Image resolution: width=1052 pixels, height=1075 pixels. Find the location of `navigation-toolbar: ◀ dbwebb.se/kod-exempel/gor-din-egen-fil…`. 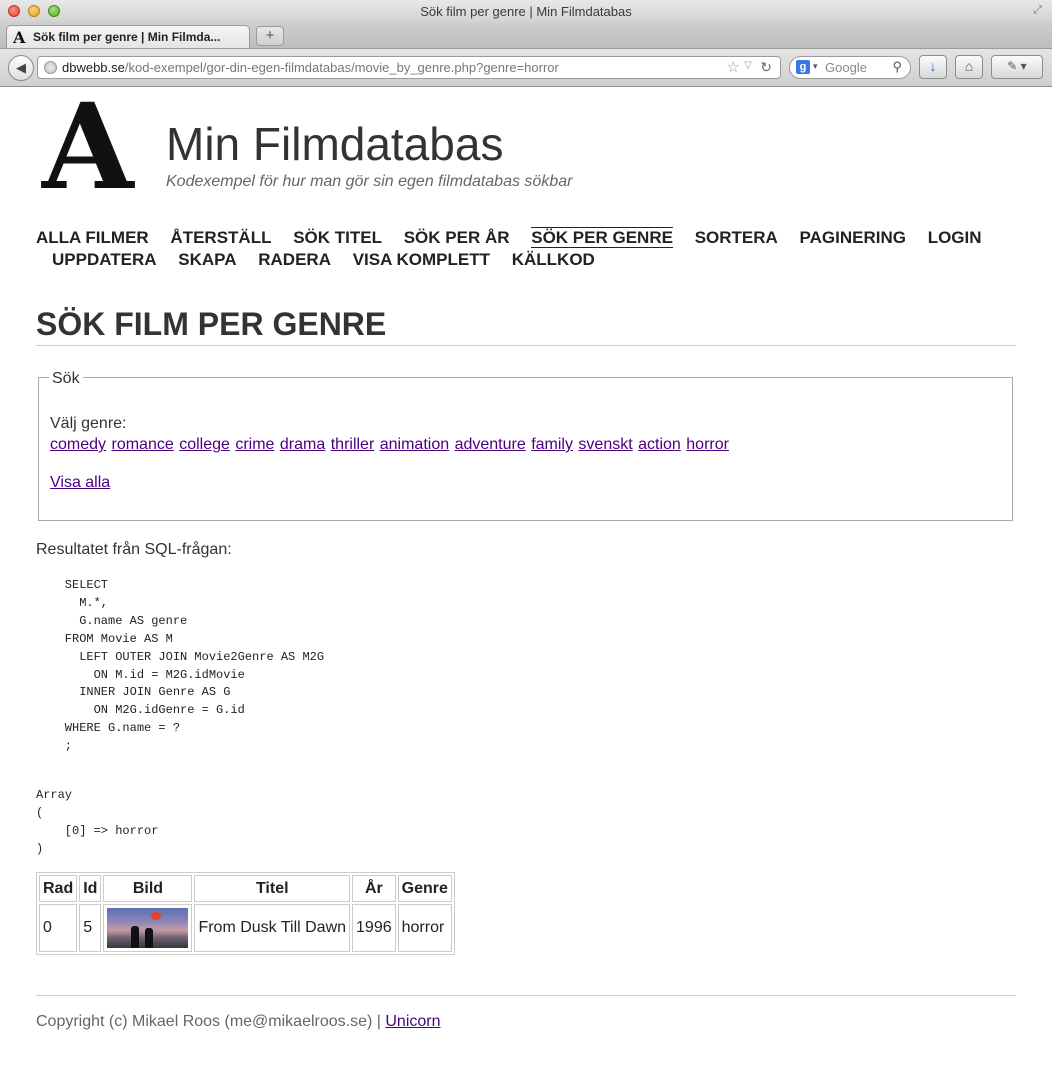

navigation-toolbar: ◀ dbwebb.se/kod-exempel/gor-din-egen-fil… is located at coordinates (526, 68).